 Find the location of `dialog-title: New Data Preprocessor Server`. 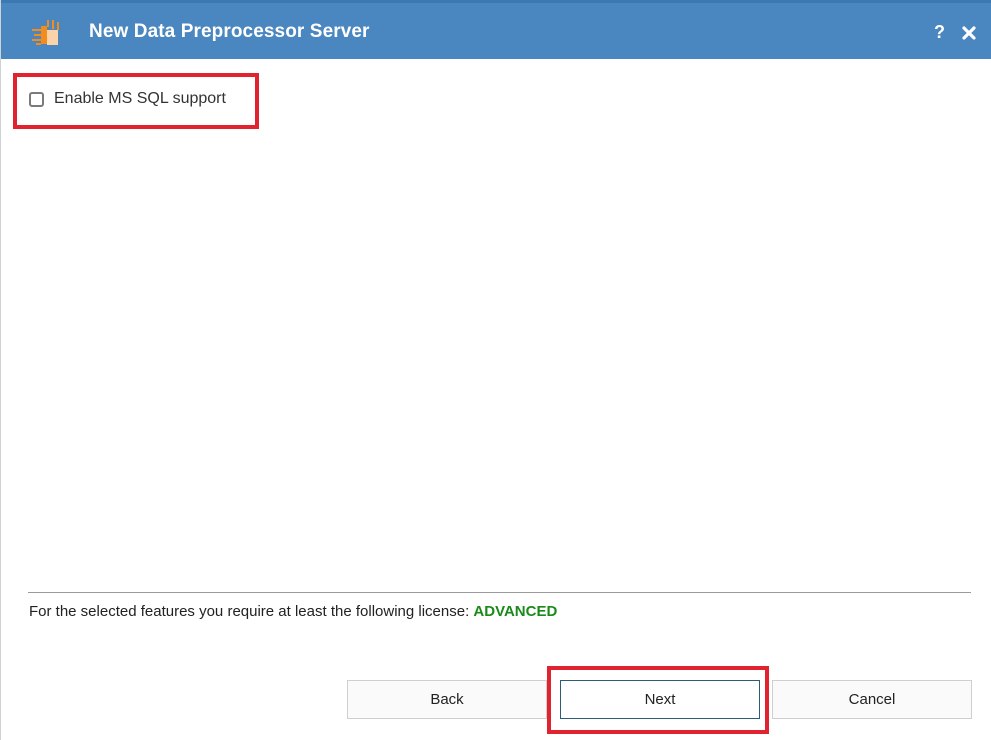

dialog-title: New Data Preprocessor Server is located at coordinates (229, 31).